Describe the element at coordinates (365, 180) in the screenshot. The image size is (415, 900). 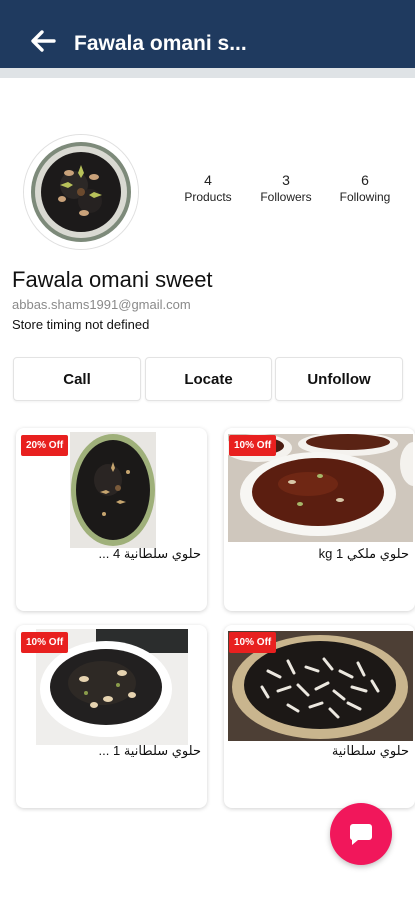
I see `following-count: 6` at that location.